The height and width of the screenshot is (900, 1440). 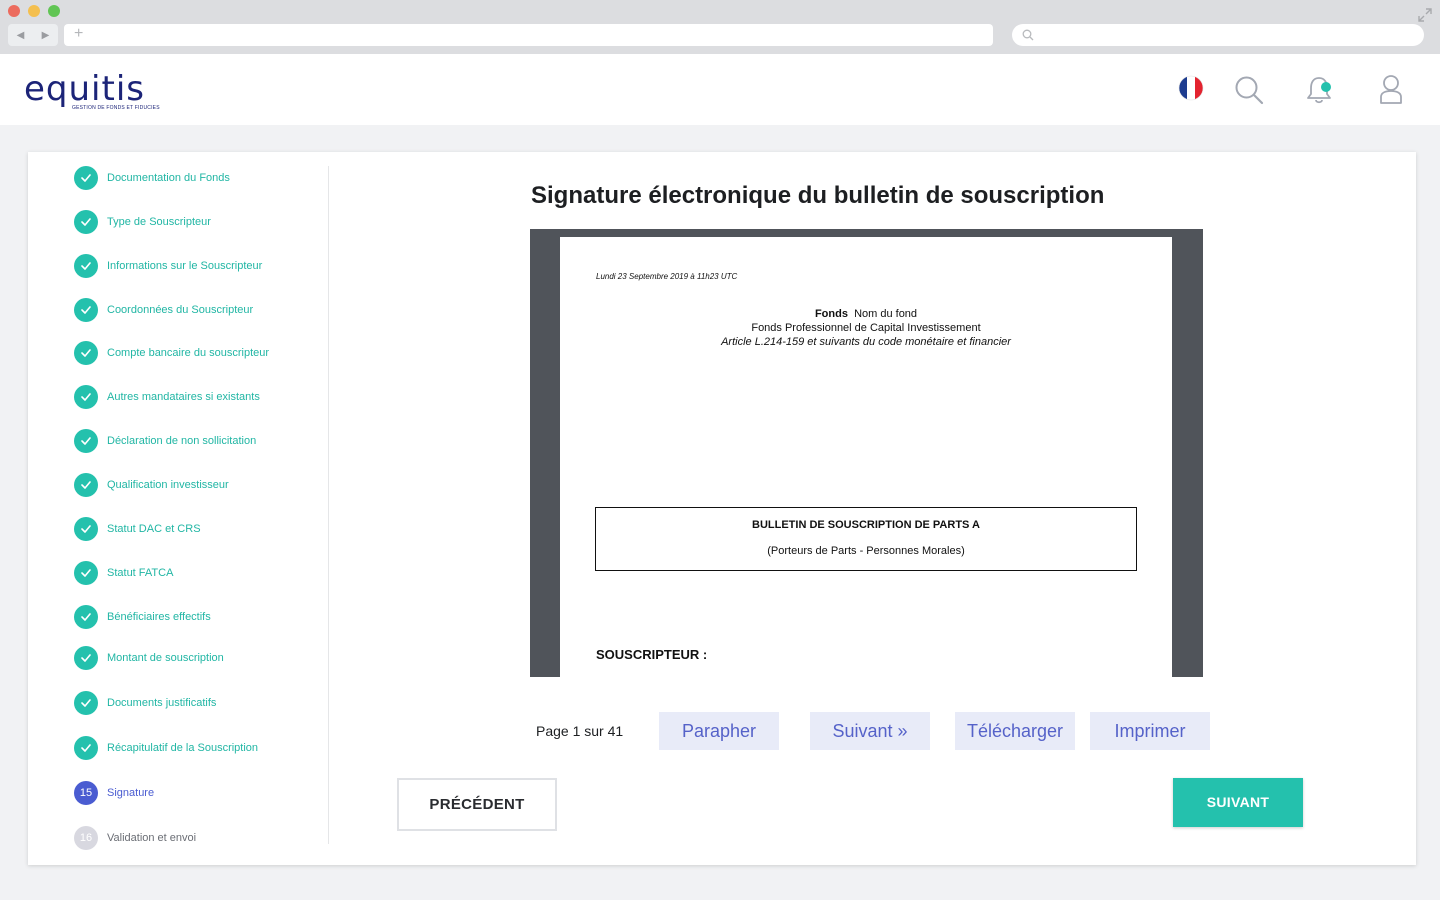 I want to click on parapher-button: Parapher, so click(x=719, y=731).